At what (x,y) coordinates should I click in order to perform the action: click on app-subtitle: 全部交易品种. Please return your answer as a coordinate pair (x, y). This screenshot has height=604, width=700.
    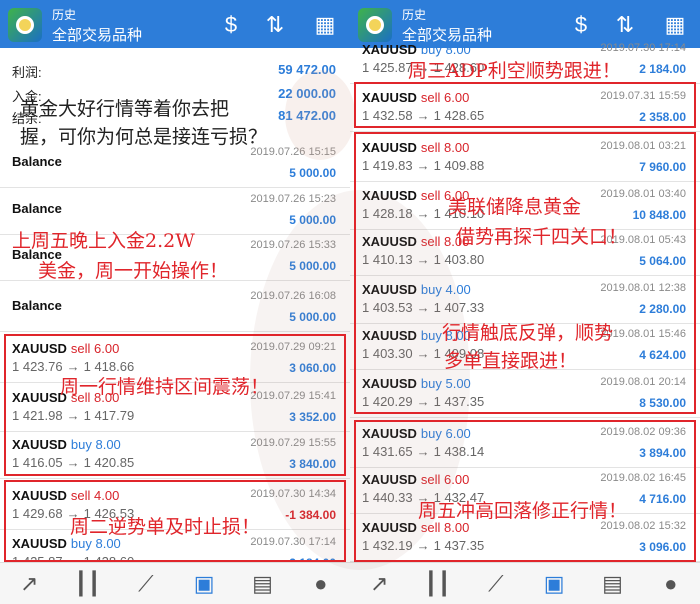
    Looking at the image, I should click on (97, 34).